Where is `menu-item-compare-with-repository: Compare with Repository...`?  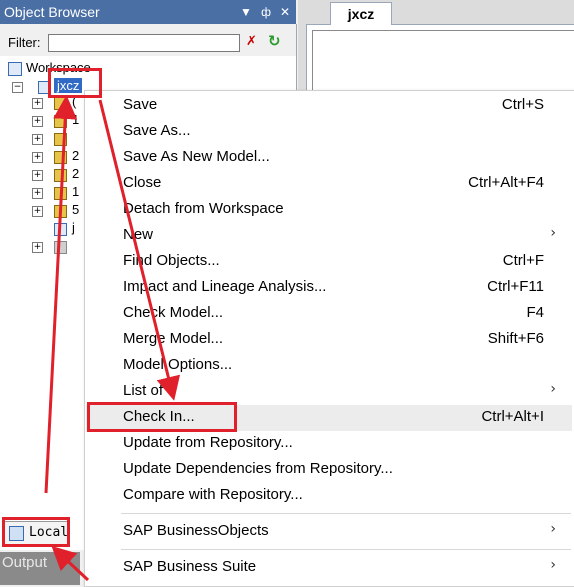 menu-item-compare-with-repository: Compare with Repository... is located at coordinates (329, 496).